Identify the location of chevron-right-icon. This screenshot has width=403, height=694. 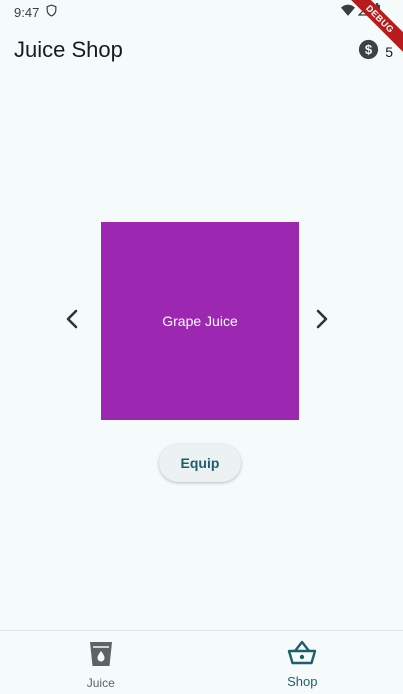
(322, 321).